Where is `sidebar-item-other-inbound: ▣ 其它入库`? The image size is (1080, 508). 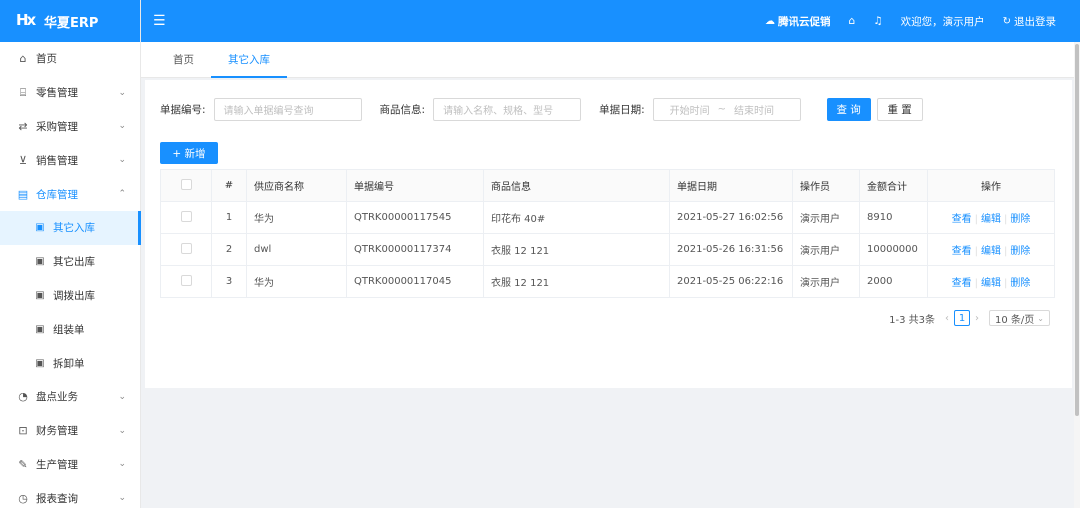
sidebar-item-other-inbound: ▣ 其它入库 is located at coordinates (70, 227).